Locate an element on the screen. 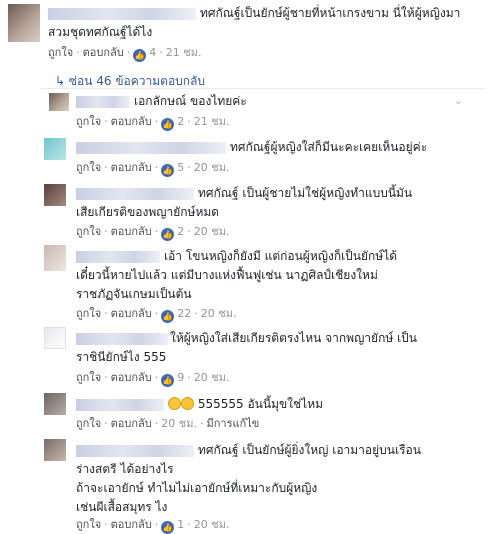 Image resolution: width=493 pixels, height=534 pixels. like-count: 1 is located at coordinates (180, 524).